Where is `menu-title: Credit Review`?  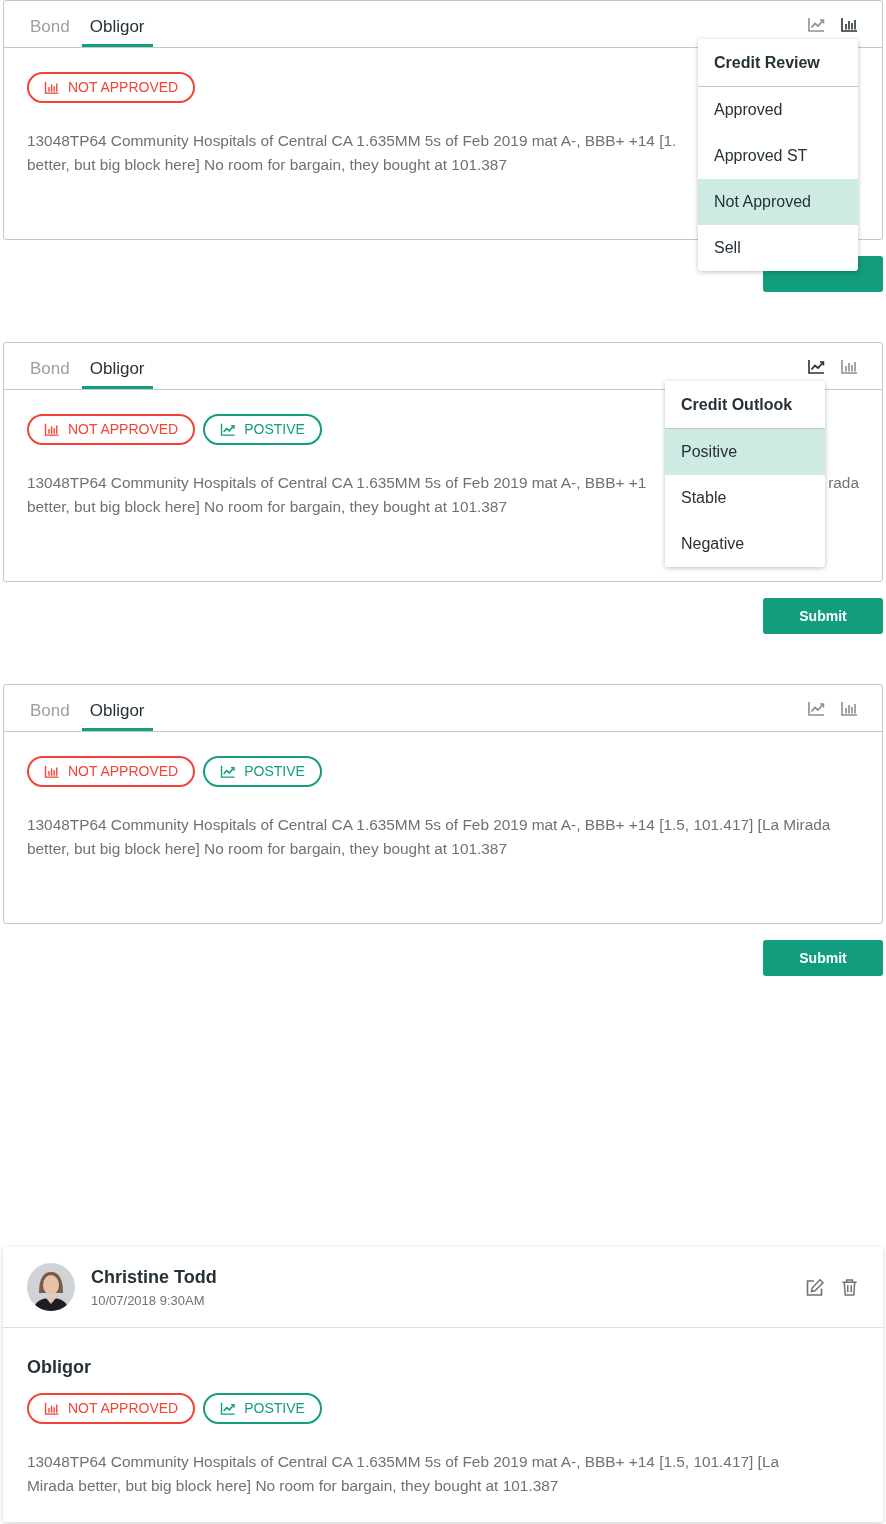 menu-title: Credit Review is located at coordinates (778, 62).